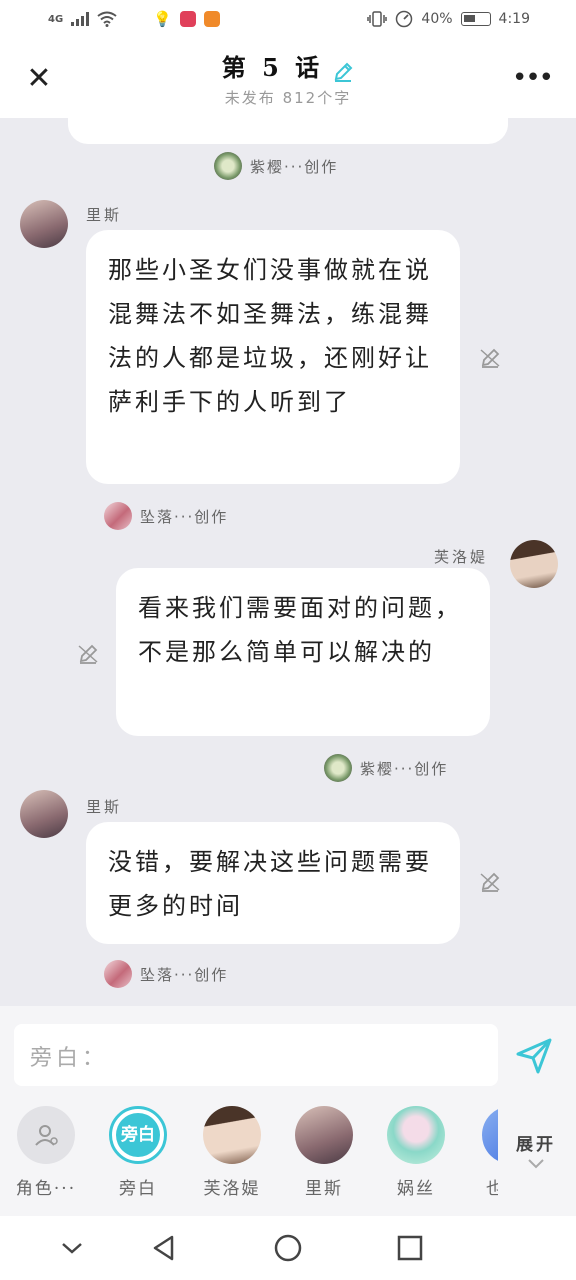  Describe the element at coordinates (273, 883) in the screenshot. I see `message-bubble: 没错，要解决这些问题需要更多的时间` at that location.